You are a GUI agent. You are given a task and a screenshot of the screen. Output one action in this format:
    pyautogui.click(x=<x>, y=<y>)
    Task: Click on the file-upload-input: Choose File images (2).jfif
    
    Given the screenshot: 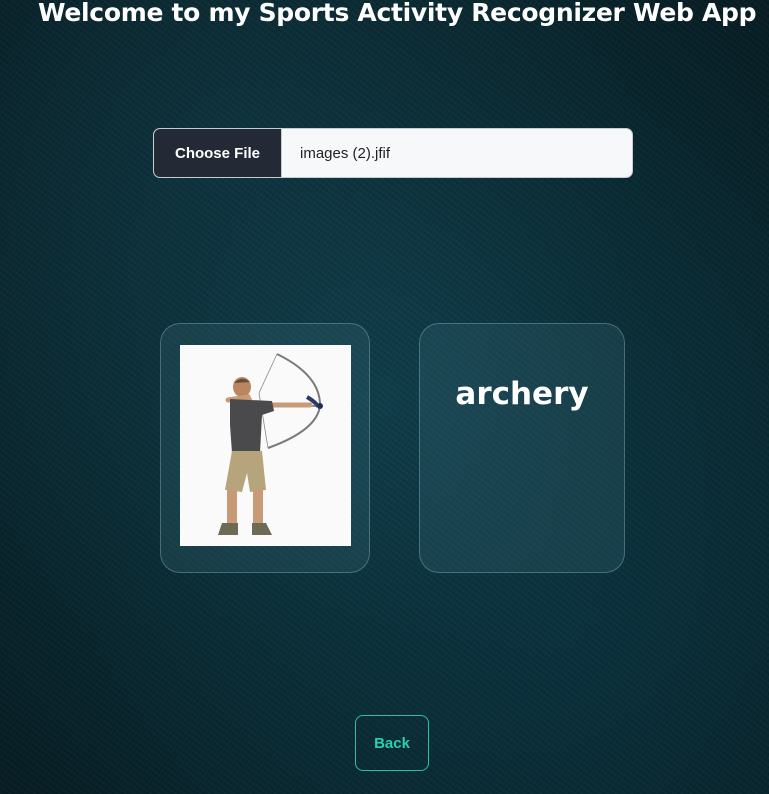 What is the action you would take?
    pyautogui.click(x=393, y=153)
    